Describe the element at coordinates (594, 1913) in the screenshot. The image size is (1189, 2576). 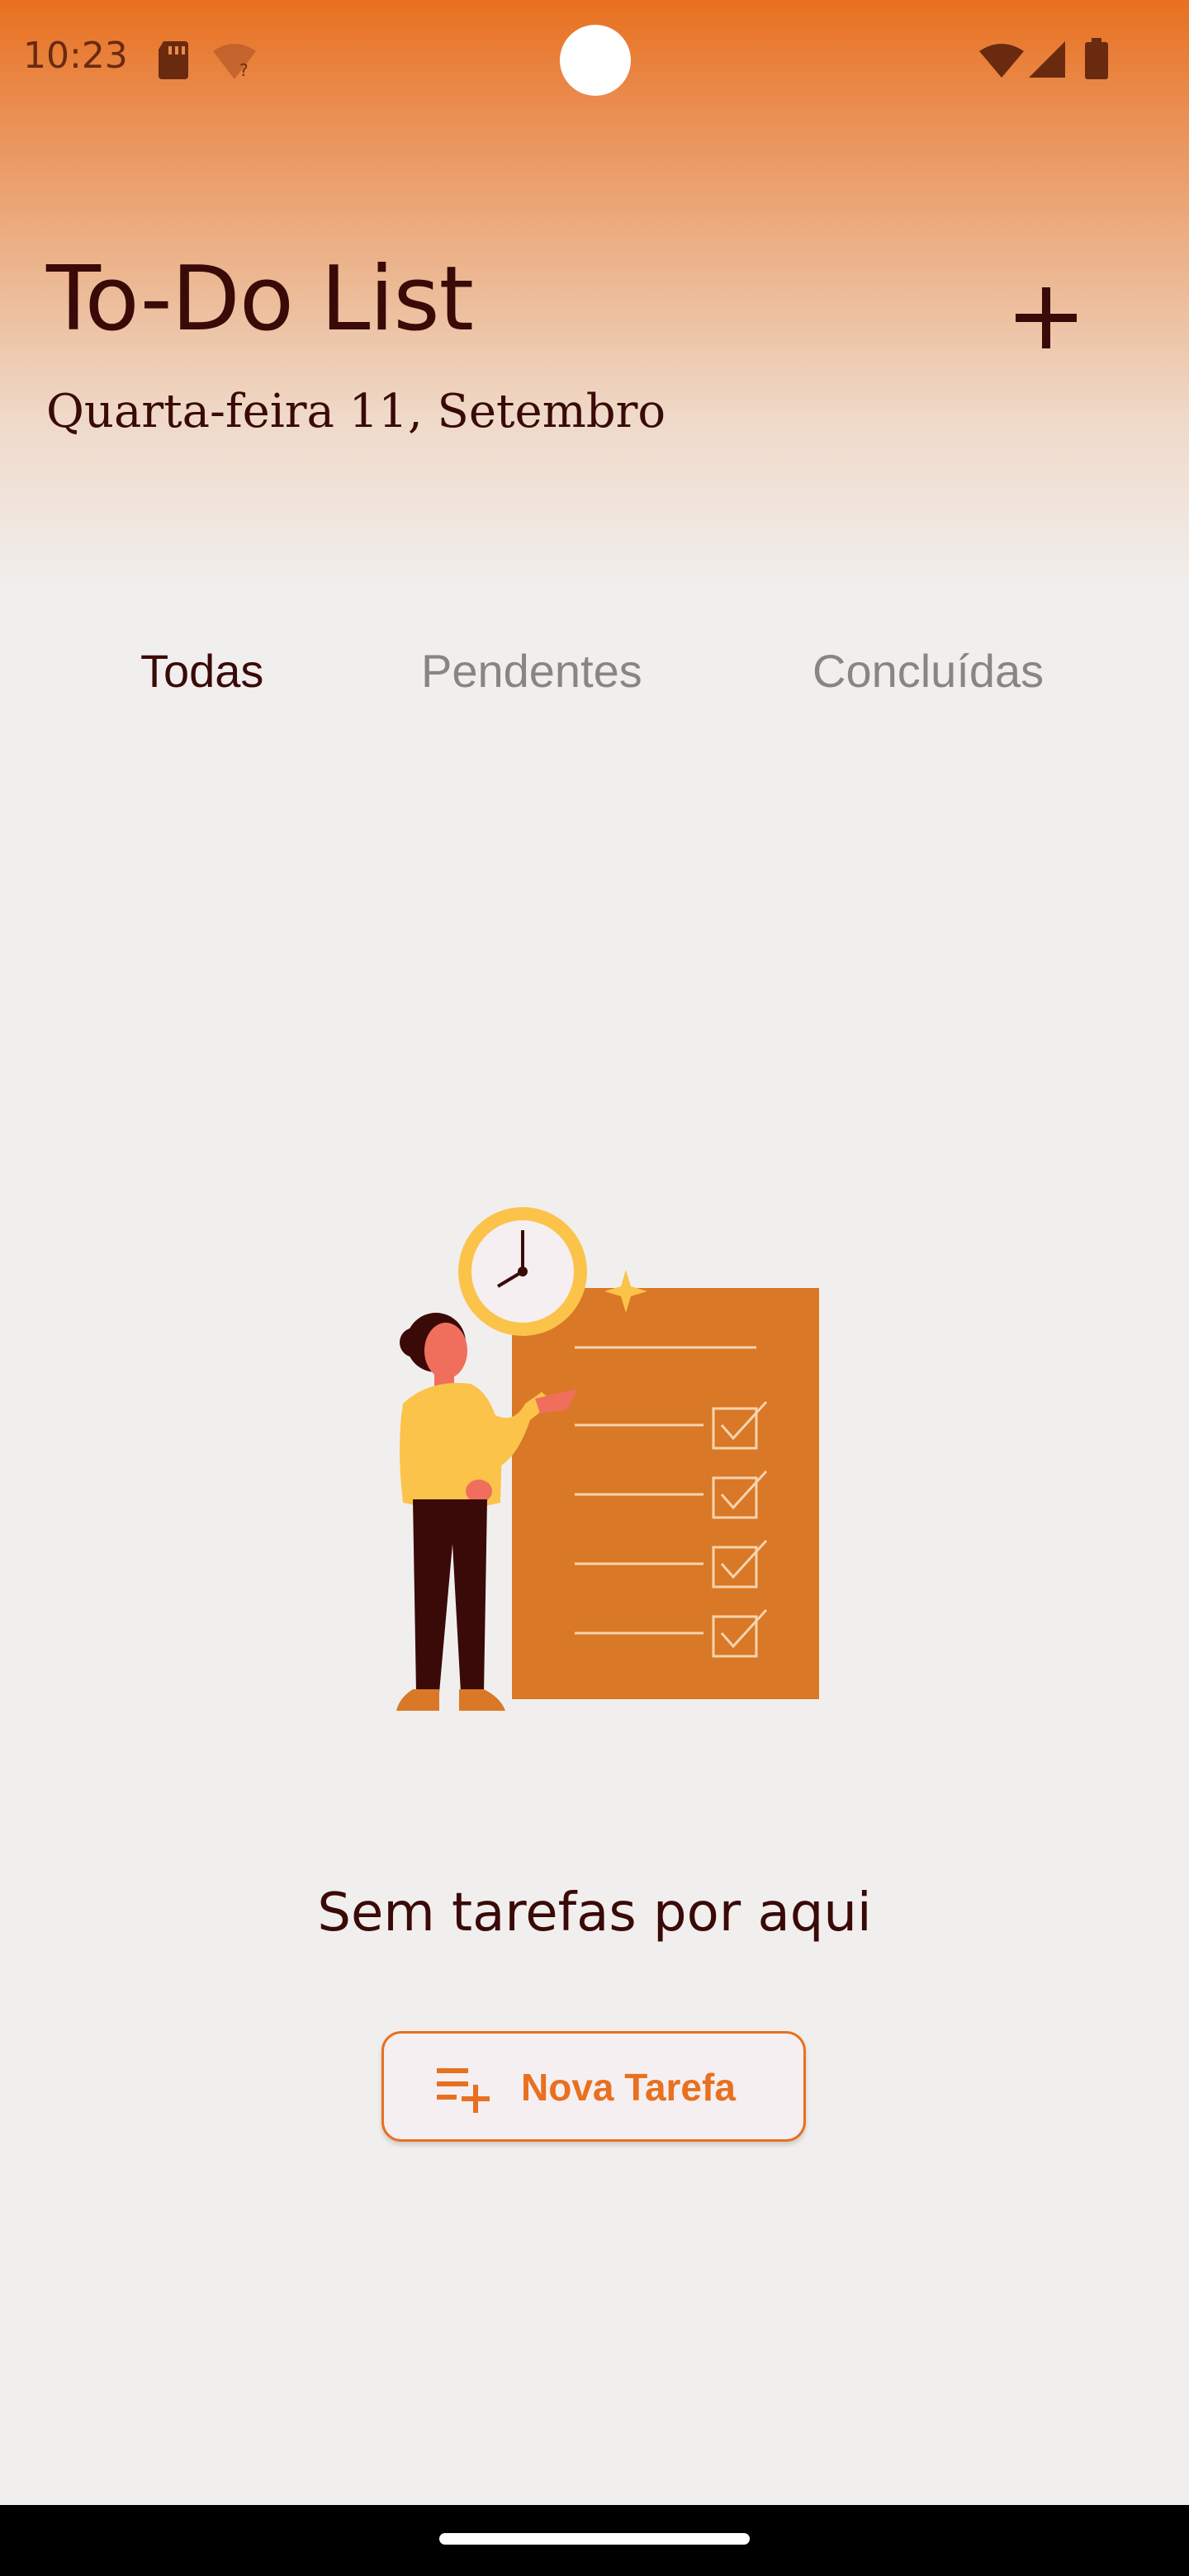
I see `empty-state-message: Sem tarefas por aqui` at that location.